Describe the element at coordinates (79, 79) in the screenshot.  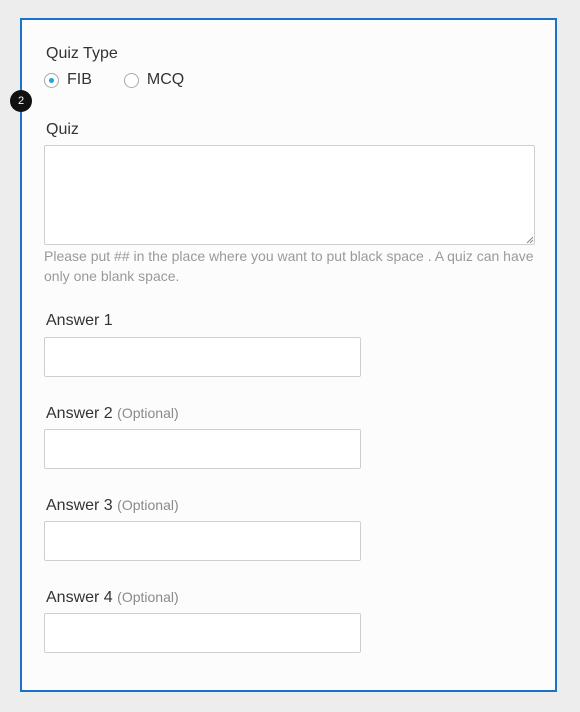
I see `radio-label-fib: FIB` at that location.